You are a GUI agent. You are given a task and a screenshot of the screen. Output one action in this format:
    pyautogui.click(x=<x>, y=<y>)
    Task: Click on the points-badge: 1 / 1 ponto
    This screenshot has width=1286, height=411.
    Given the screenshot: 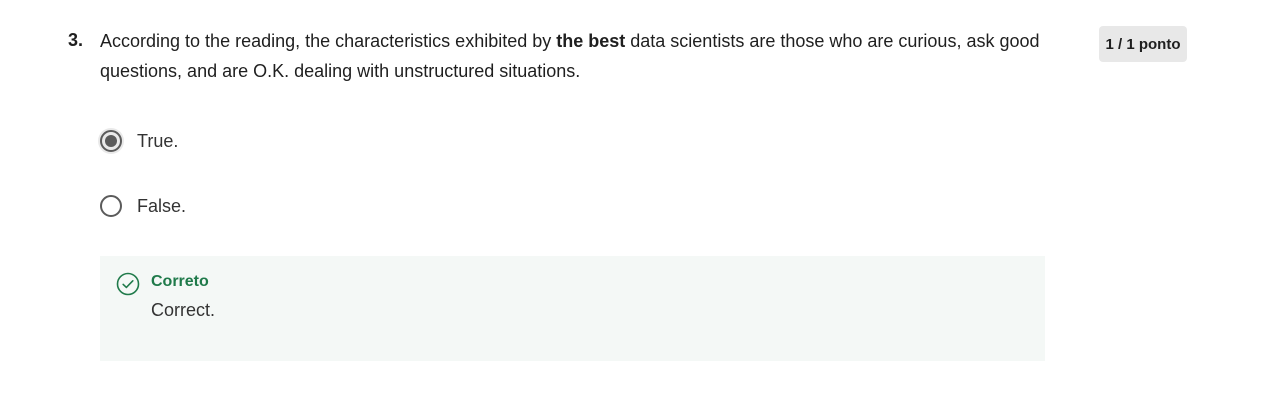 What is the action you would take?
    pyautogui.click(x=1143, y=44)
    